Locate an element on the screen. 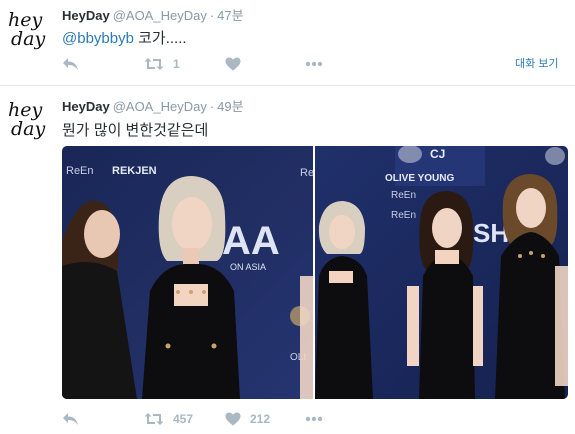  tweet-header: HeyDay @AOA_HeyDay · 49분 is located at coordinates (153, 105).